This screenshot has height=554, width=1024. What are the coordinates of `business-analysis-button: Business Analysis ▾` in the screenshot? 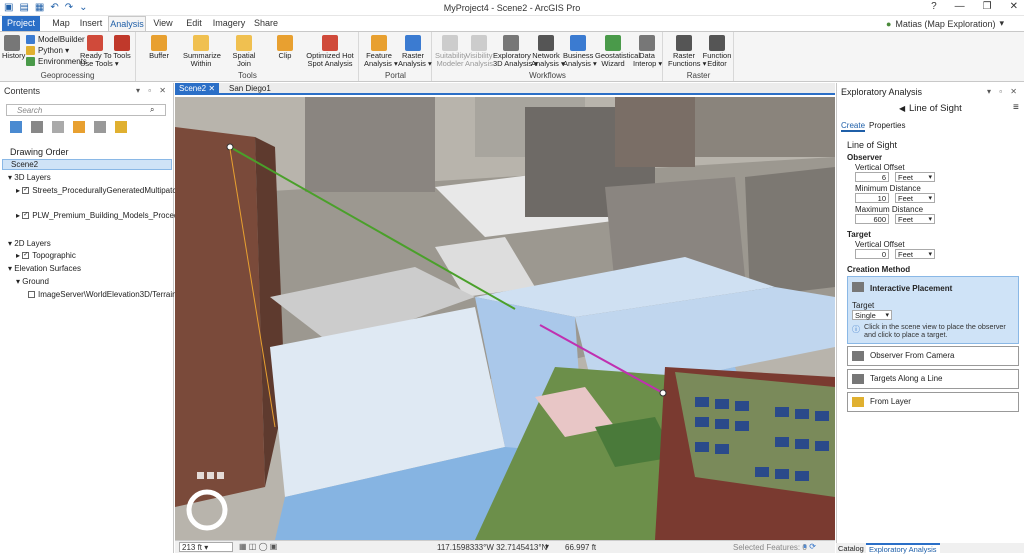 It's located at (580, 51).